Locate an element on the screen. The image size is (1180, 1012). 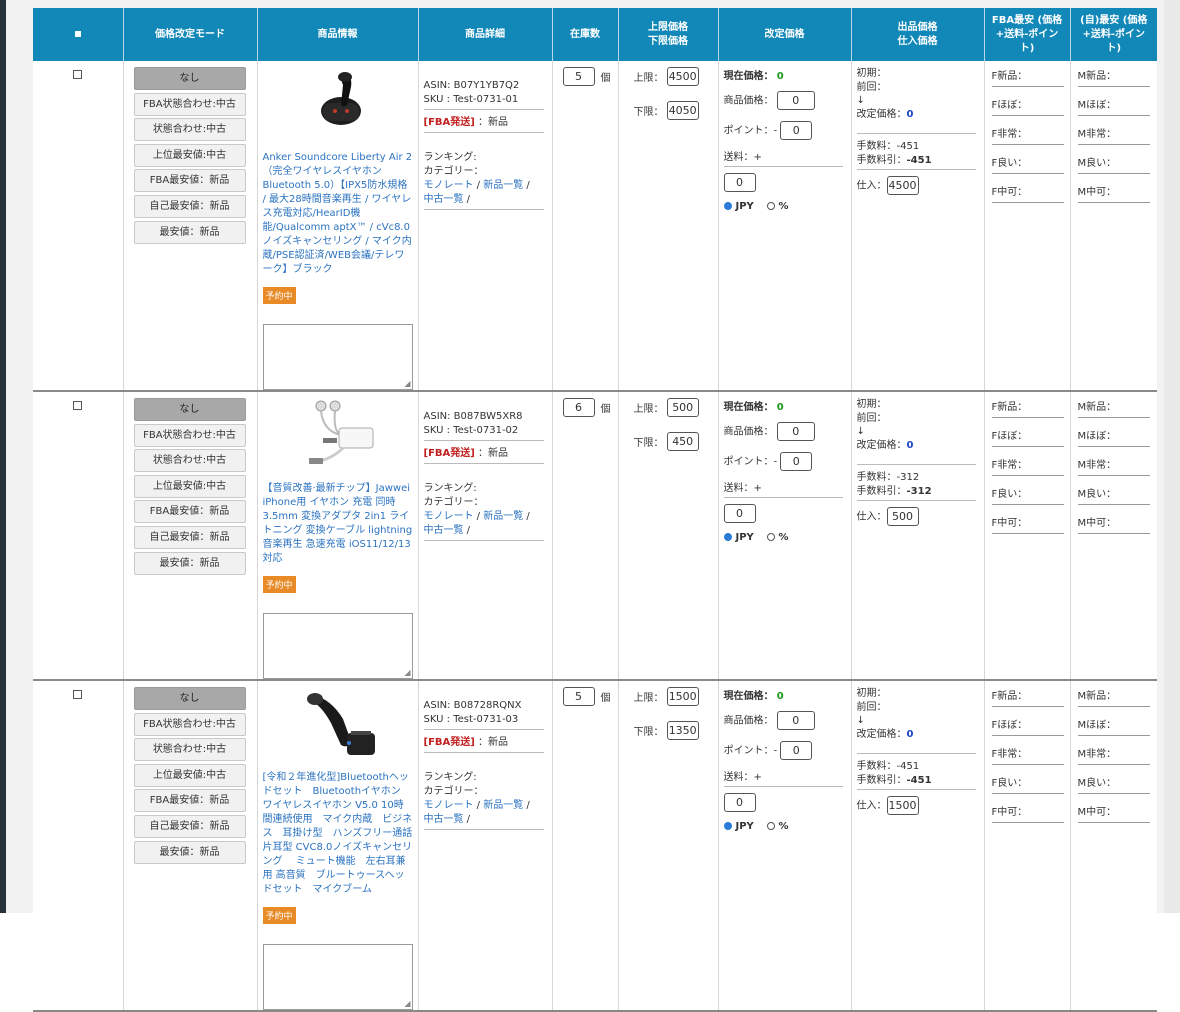
sku-text: SKU : Test-0731-03 is located at coordinates (471, 719).